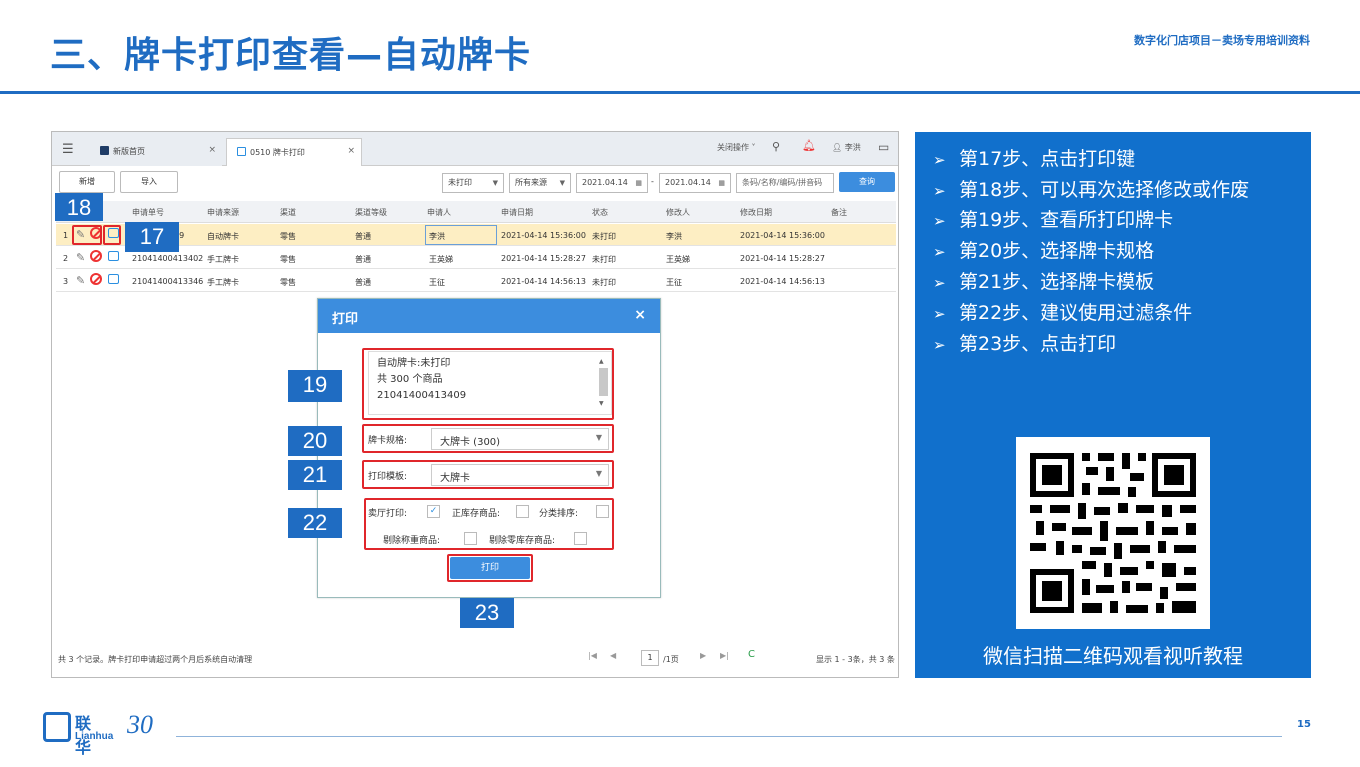 This screenshot has width=1360, height=767. Describe the element at coordinates (640, 315) in the screenshot. I see `close-icon: ×` at that location.